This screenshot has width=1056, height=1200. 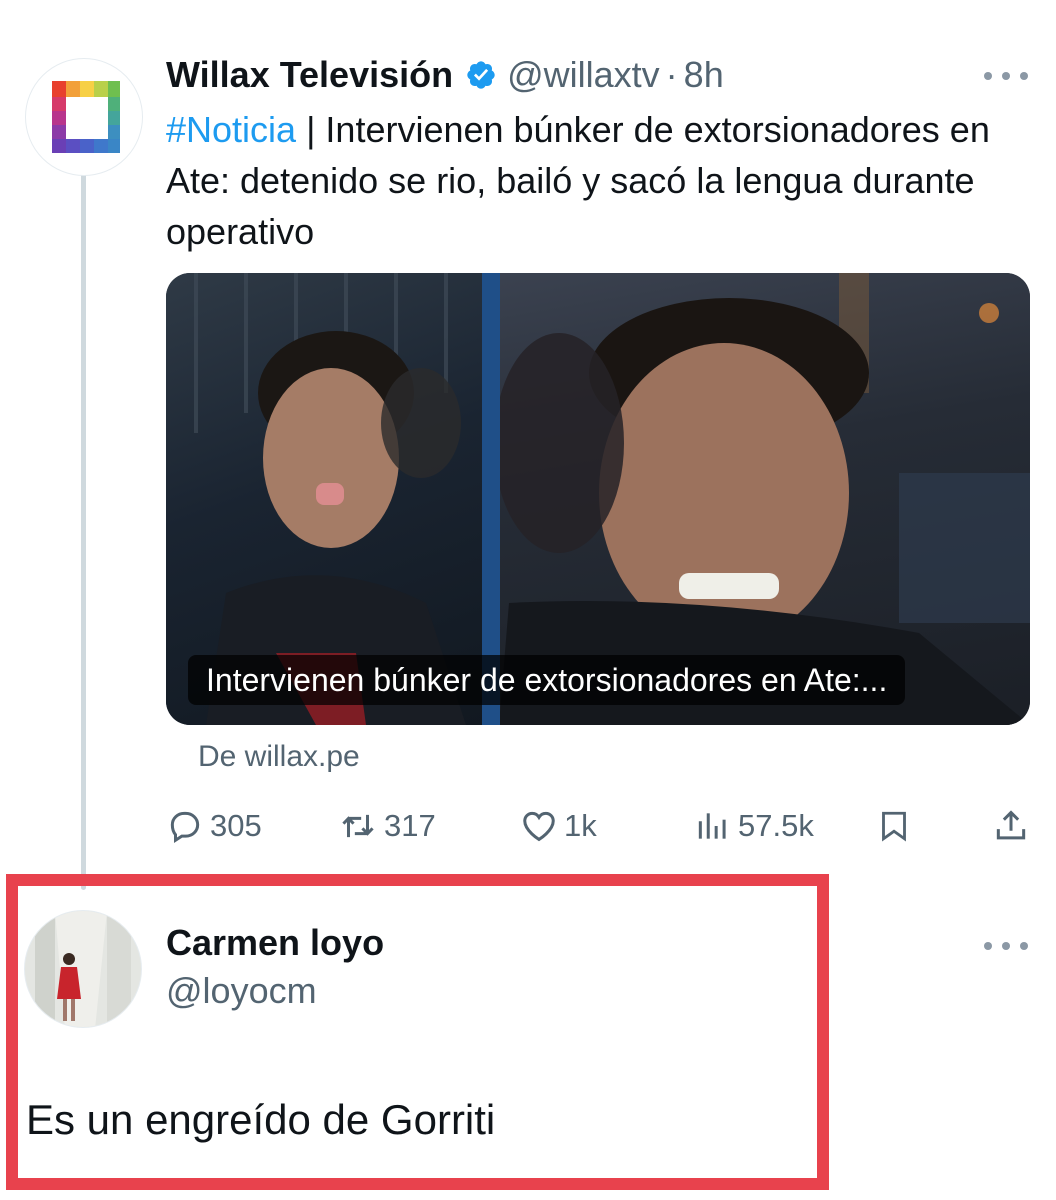 I want to click on hashtag-link: #Noticia, so click(x=231, y=129).